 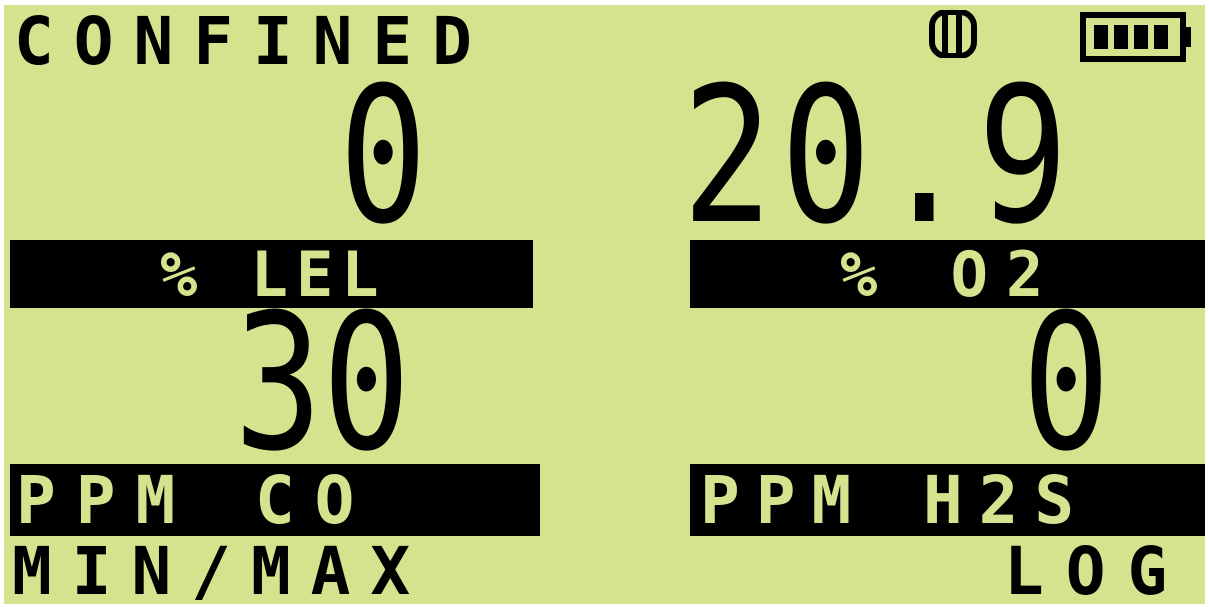 What do you see at coordinates (947, 274) in the screenshot?
I see `o2-unit-bar: % O2` at bounding box center [947, 274].